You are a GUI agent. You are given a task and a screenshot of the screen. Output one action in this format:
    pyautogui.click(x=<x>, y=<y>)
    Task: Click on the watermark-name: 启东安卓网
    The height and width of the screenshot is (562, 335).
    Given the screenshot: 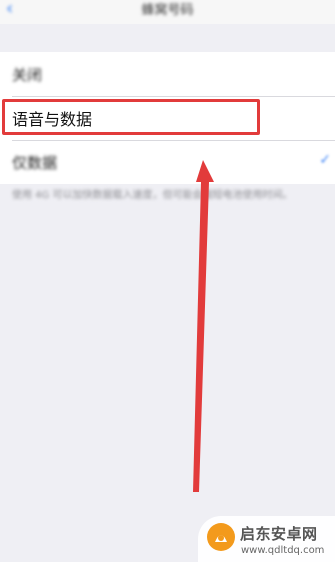 What is the action you would take?
    pyautogui.click(x=279, y=534)
    